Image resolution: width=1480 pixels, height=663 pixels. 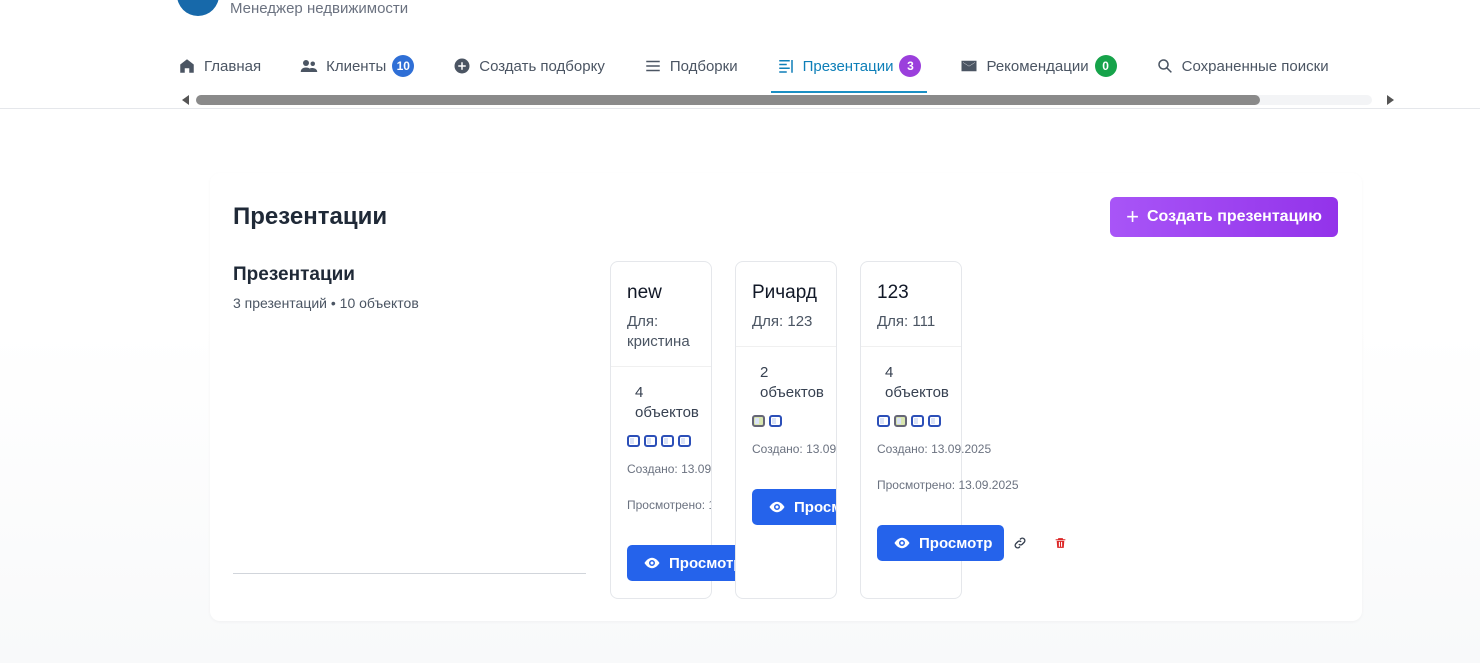 What do you see at coordinates (910, 66) in the screenshot?
I see `presentations-count-badge: 3` at bounding box center [910, 66].